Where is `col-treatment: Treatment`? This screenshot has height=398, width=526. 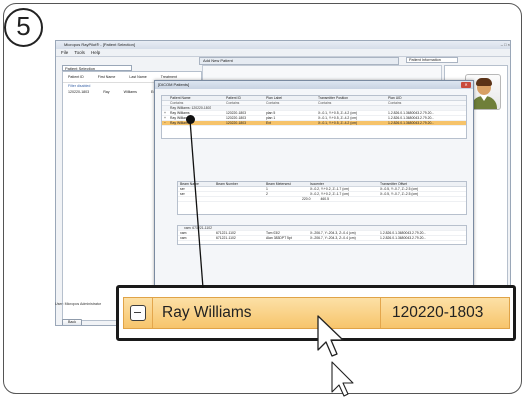 col-treatment: Treatment is located at coordinates (169, 77).